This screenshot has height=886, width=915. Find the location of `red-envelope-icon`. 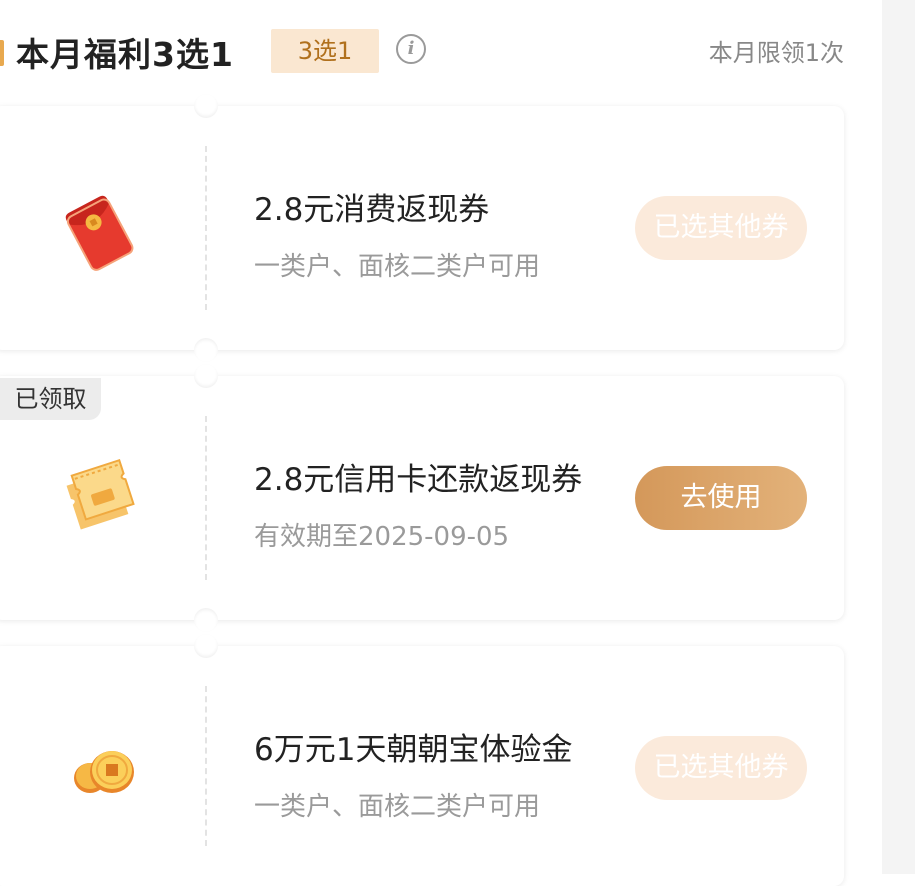

red-envelope-icon is located at coordinates (100, 228).